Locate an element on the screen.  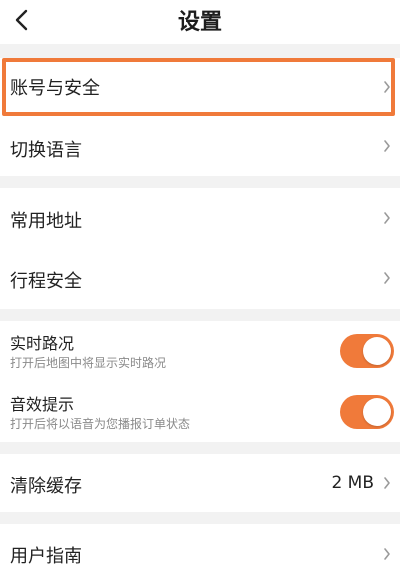
row-description: 打开后地图中将显示实时路况 is located at coordinates (88, 363).